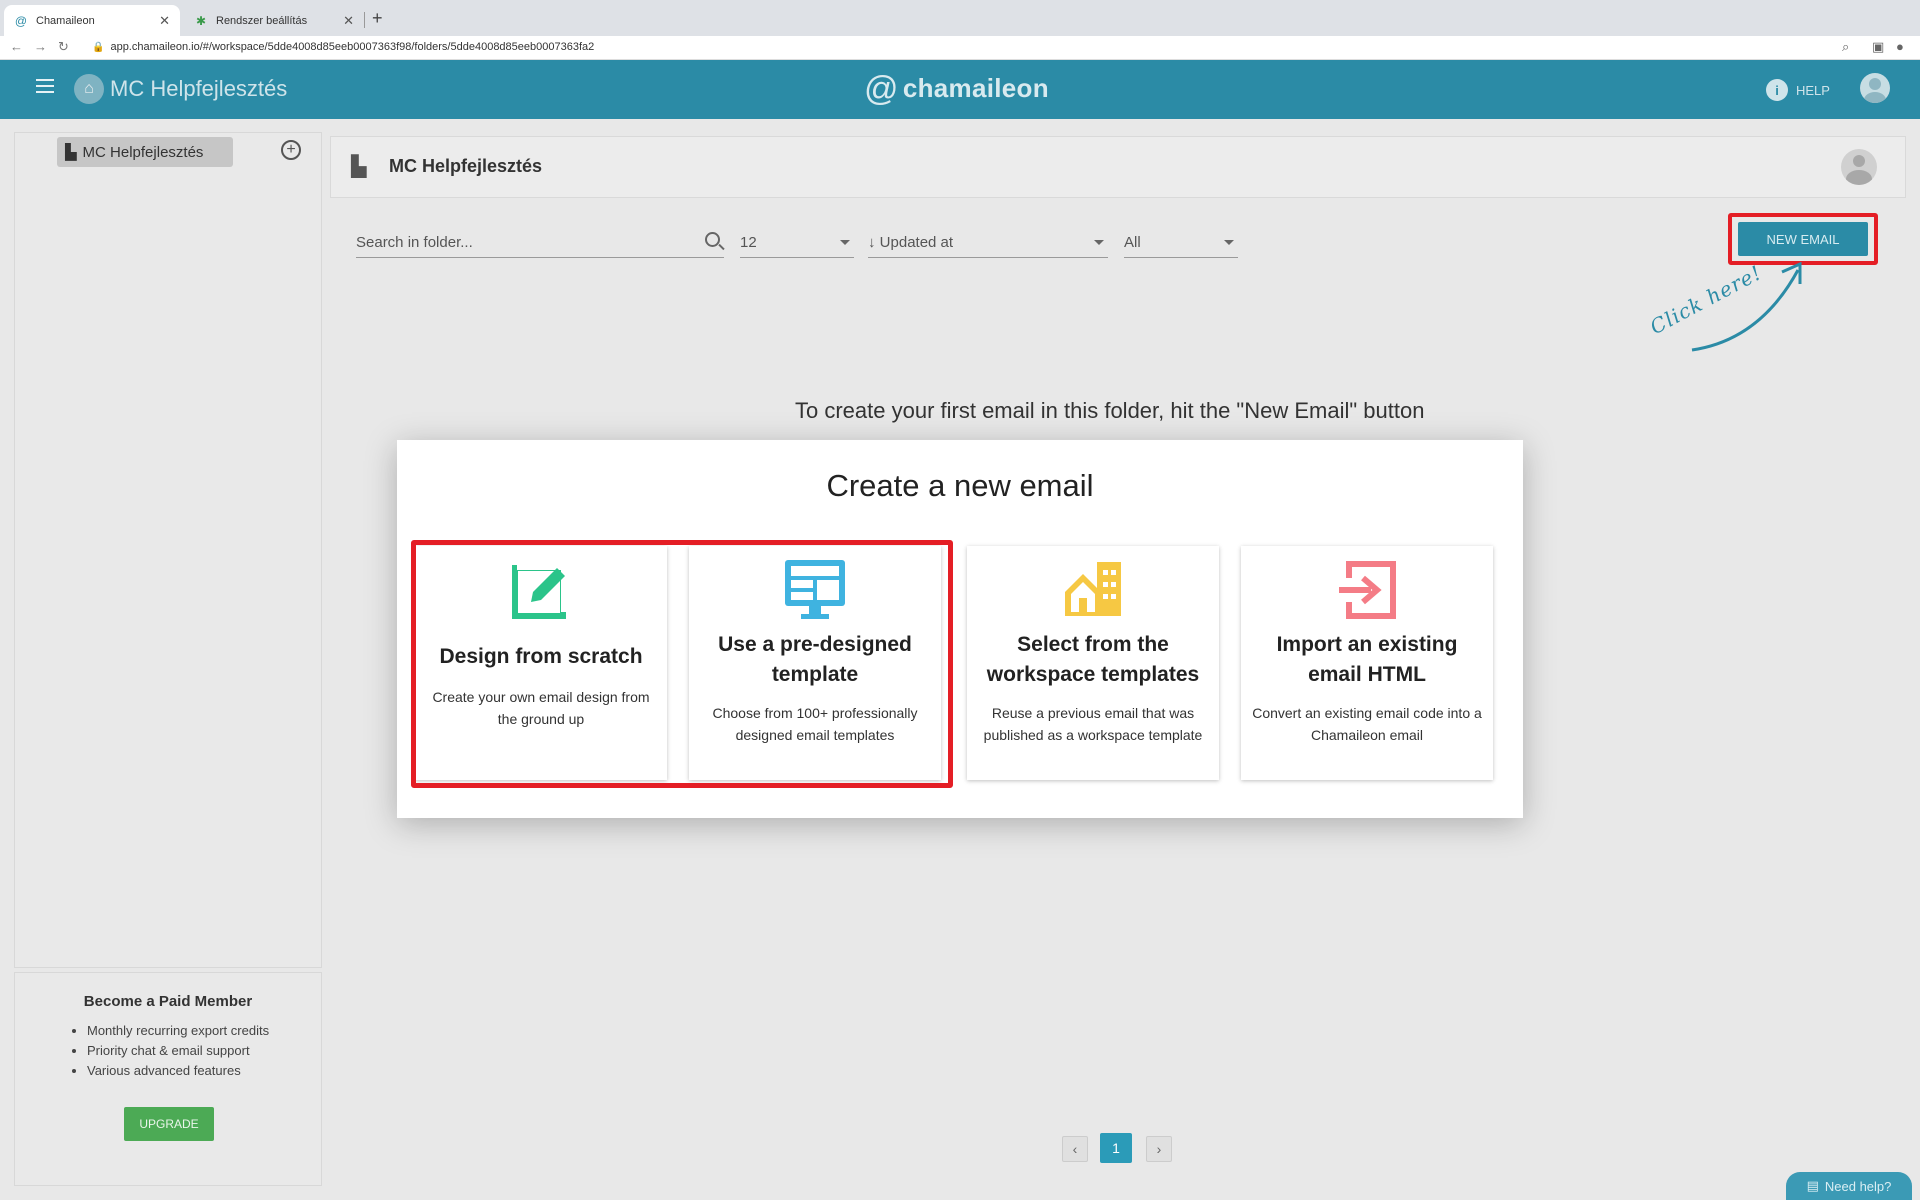 Image resolution: width=1920 pixels, height=1200 pixels. I want to click on new-tab-button: +, so click(377, 18).